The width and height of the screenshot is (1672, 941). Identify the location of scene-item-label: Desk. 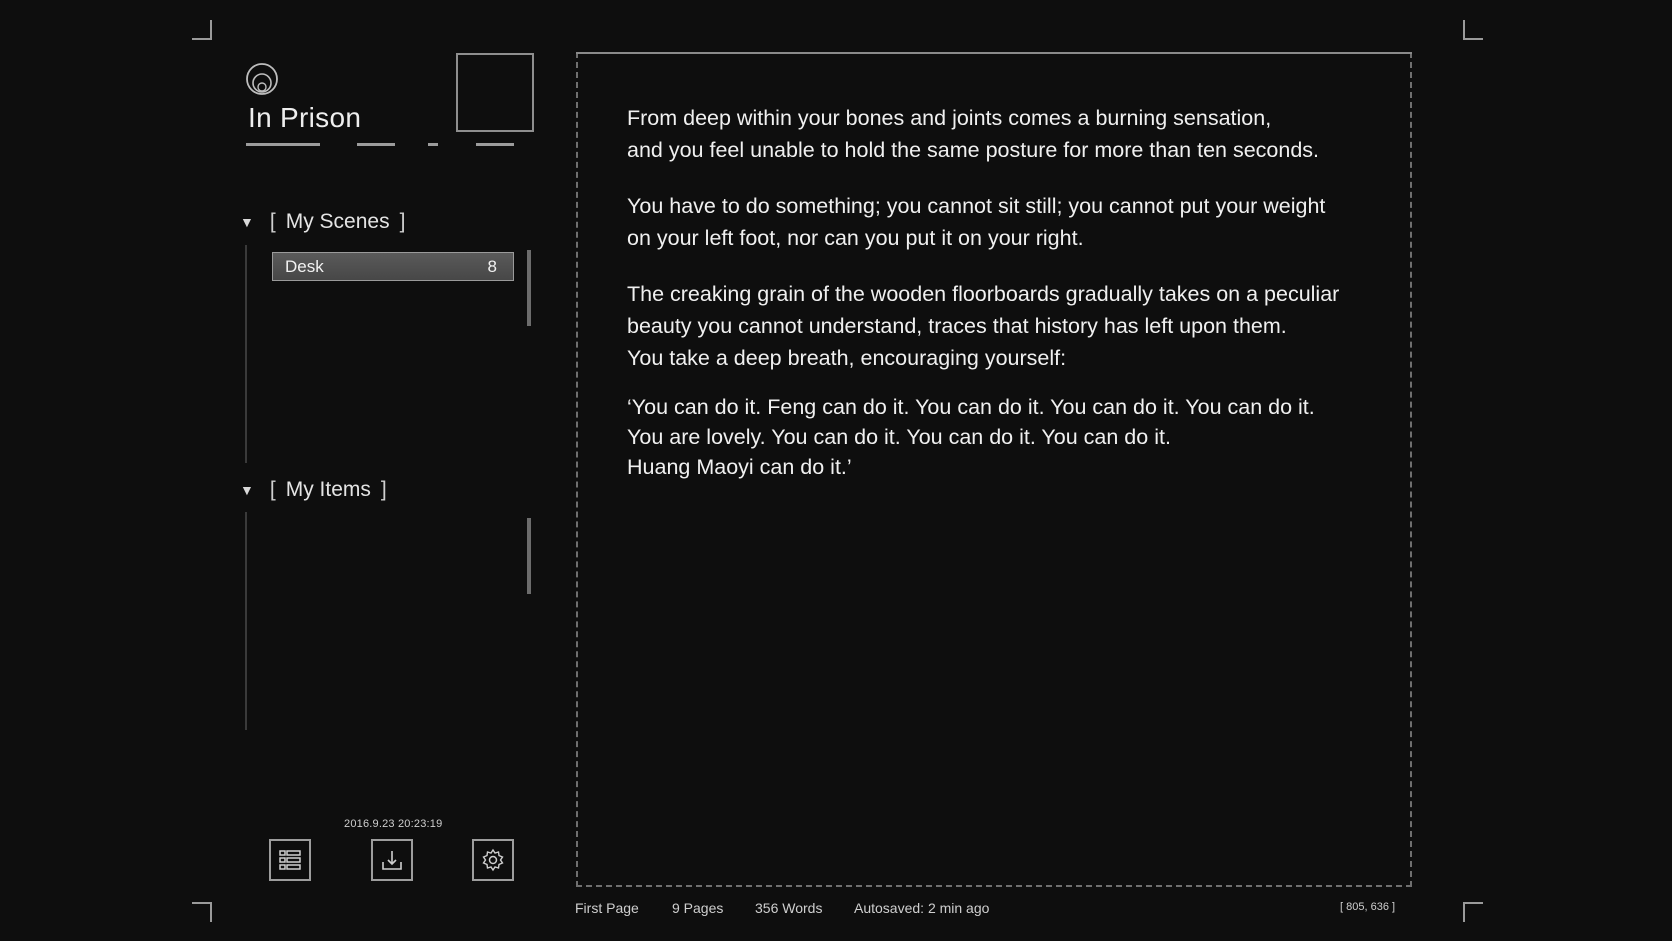
(304, 266).